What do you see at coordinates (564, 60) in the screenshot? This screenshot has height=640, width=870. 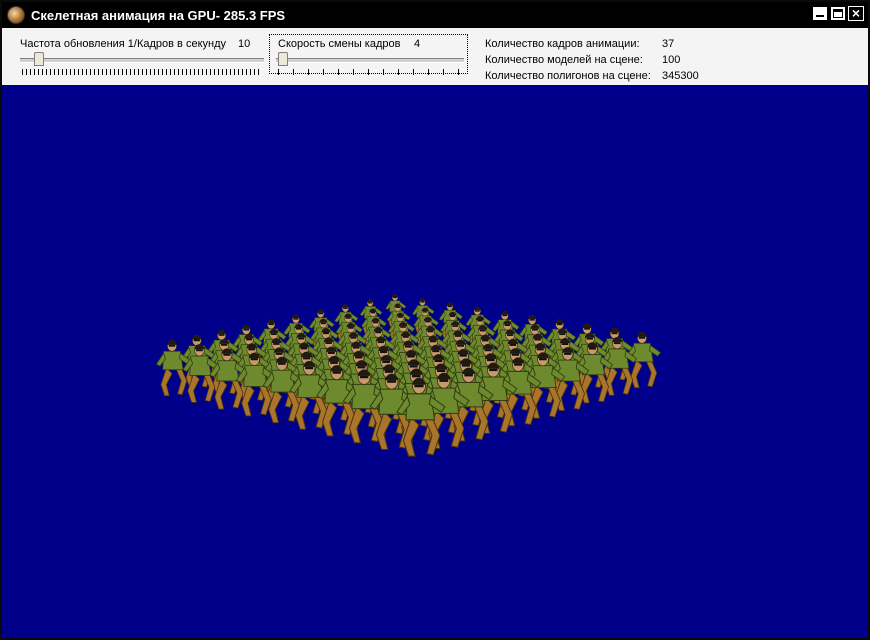 I see `stat-label-models: Количество моделей на сцене:` at bounding box center [564, 60].